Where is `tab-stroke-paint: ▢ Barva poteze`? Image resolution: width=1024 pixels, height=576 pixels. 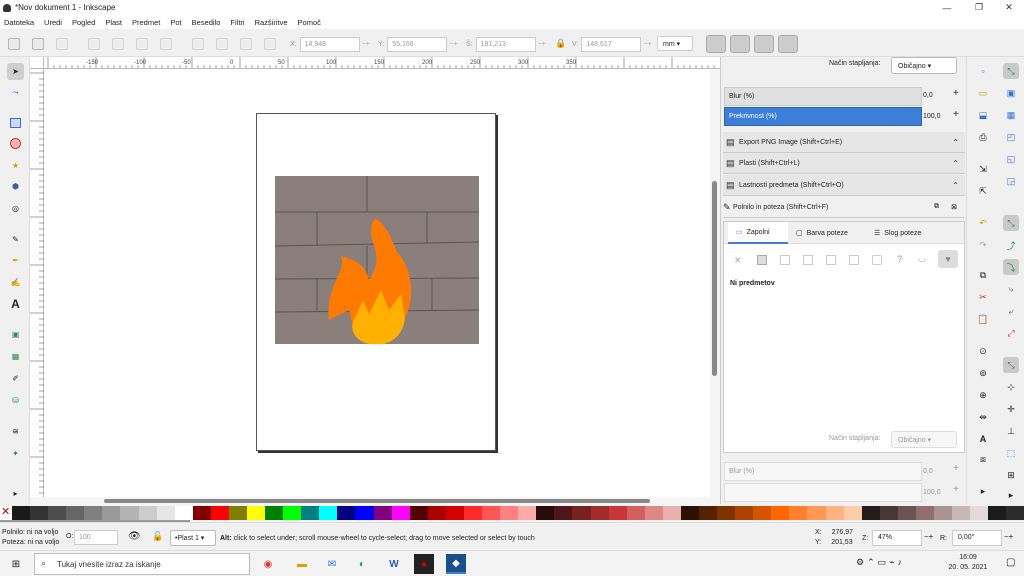 tab-stroke-paint: ▢ Barva poteze is located at coordinates (831, 233).